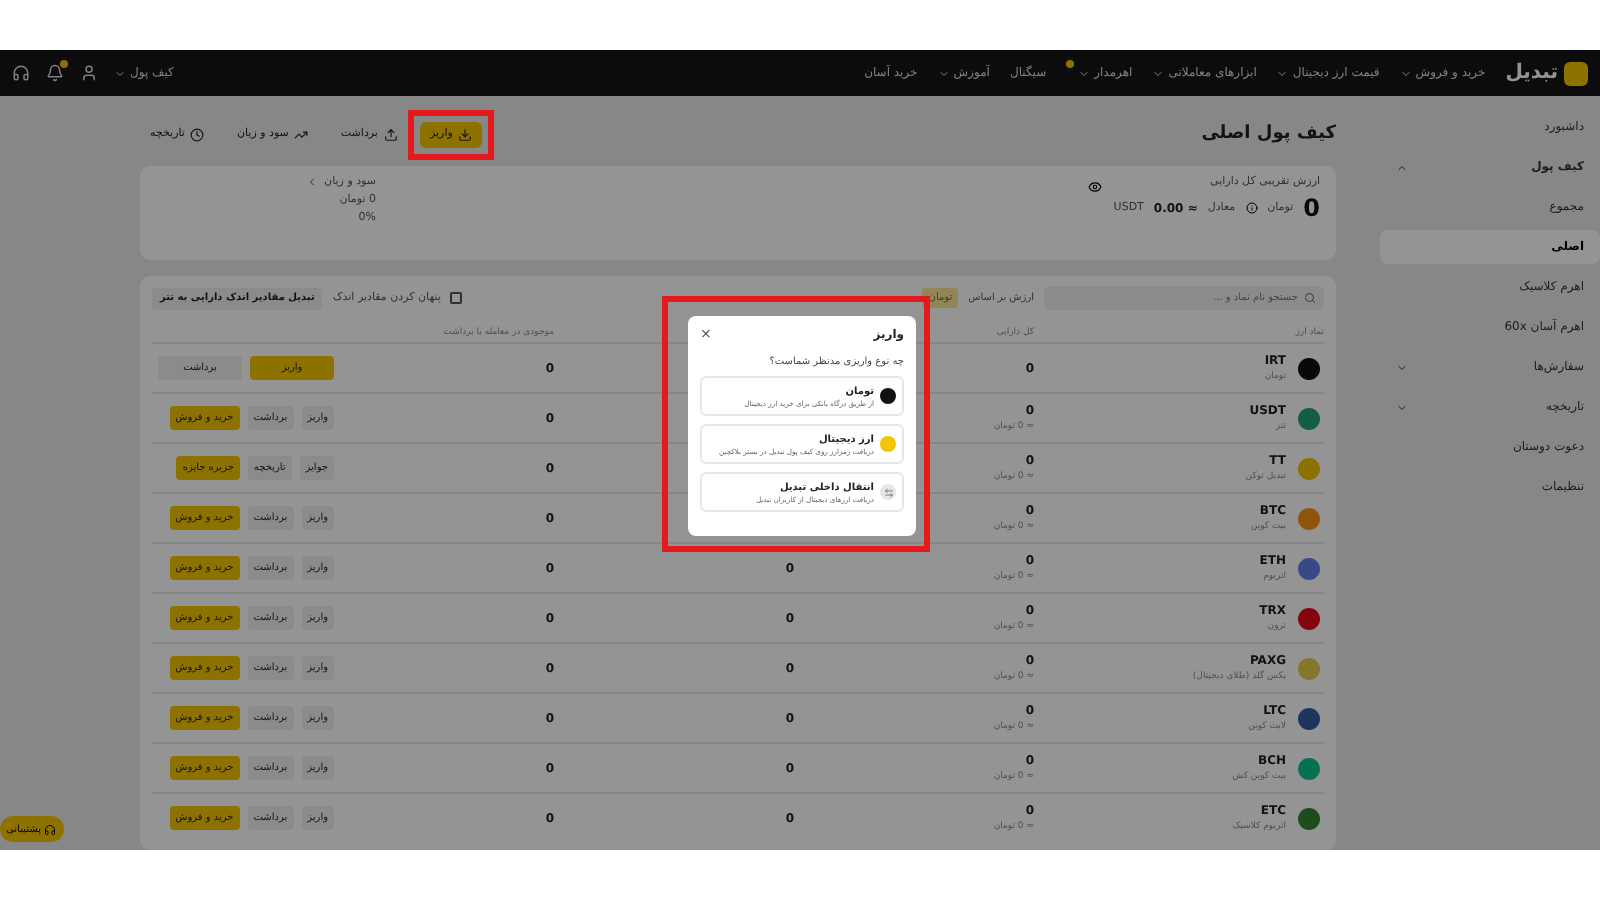  I want to click on logo-icon, so click(1576, 73).